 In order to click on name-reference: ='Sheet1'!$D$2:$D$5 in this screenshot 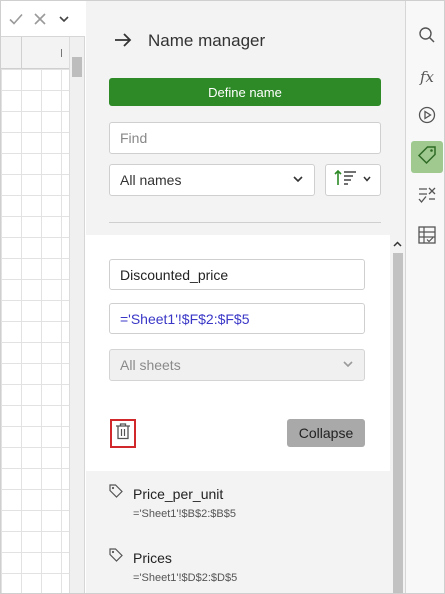, I will do `click(185, 578)`.